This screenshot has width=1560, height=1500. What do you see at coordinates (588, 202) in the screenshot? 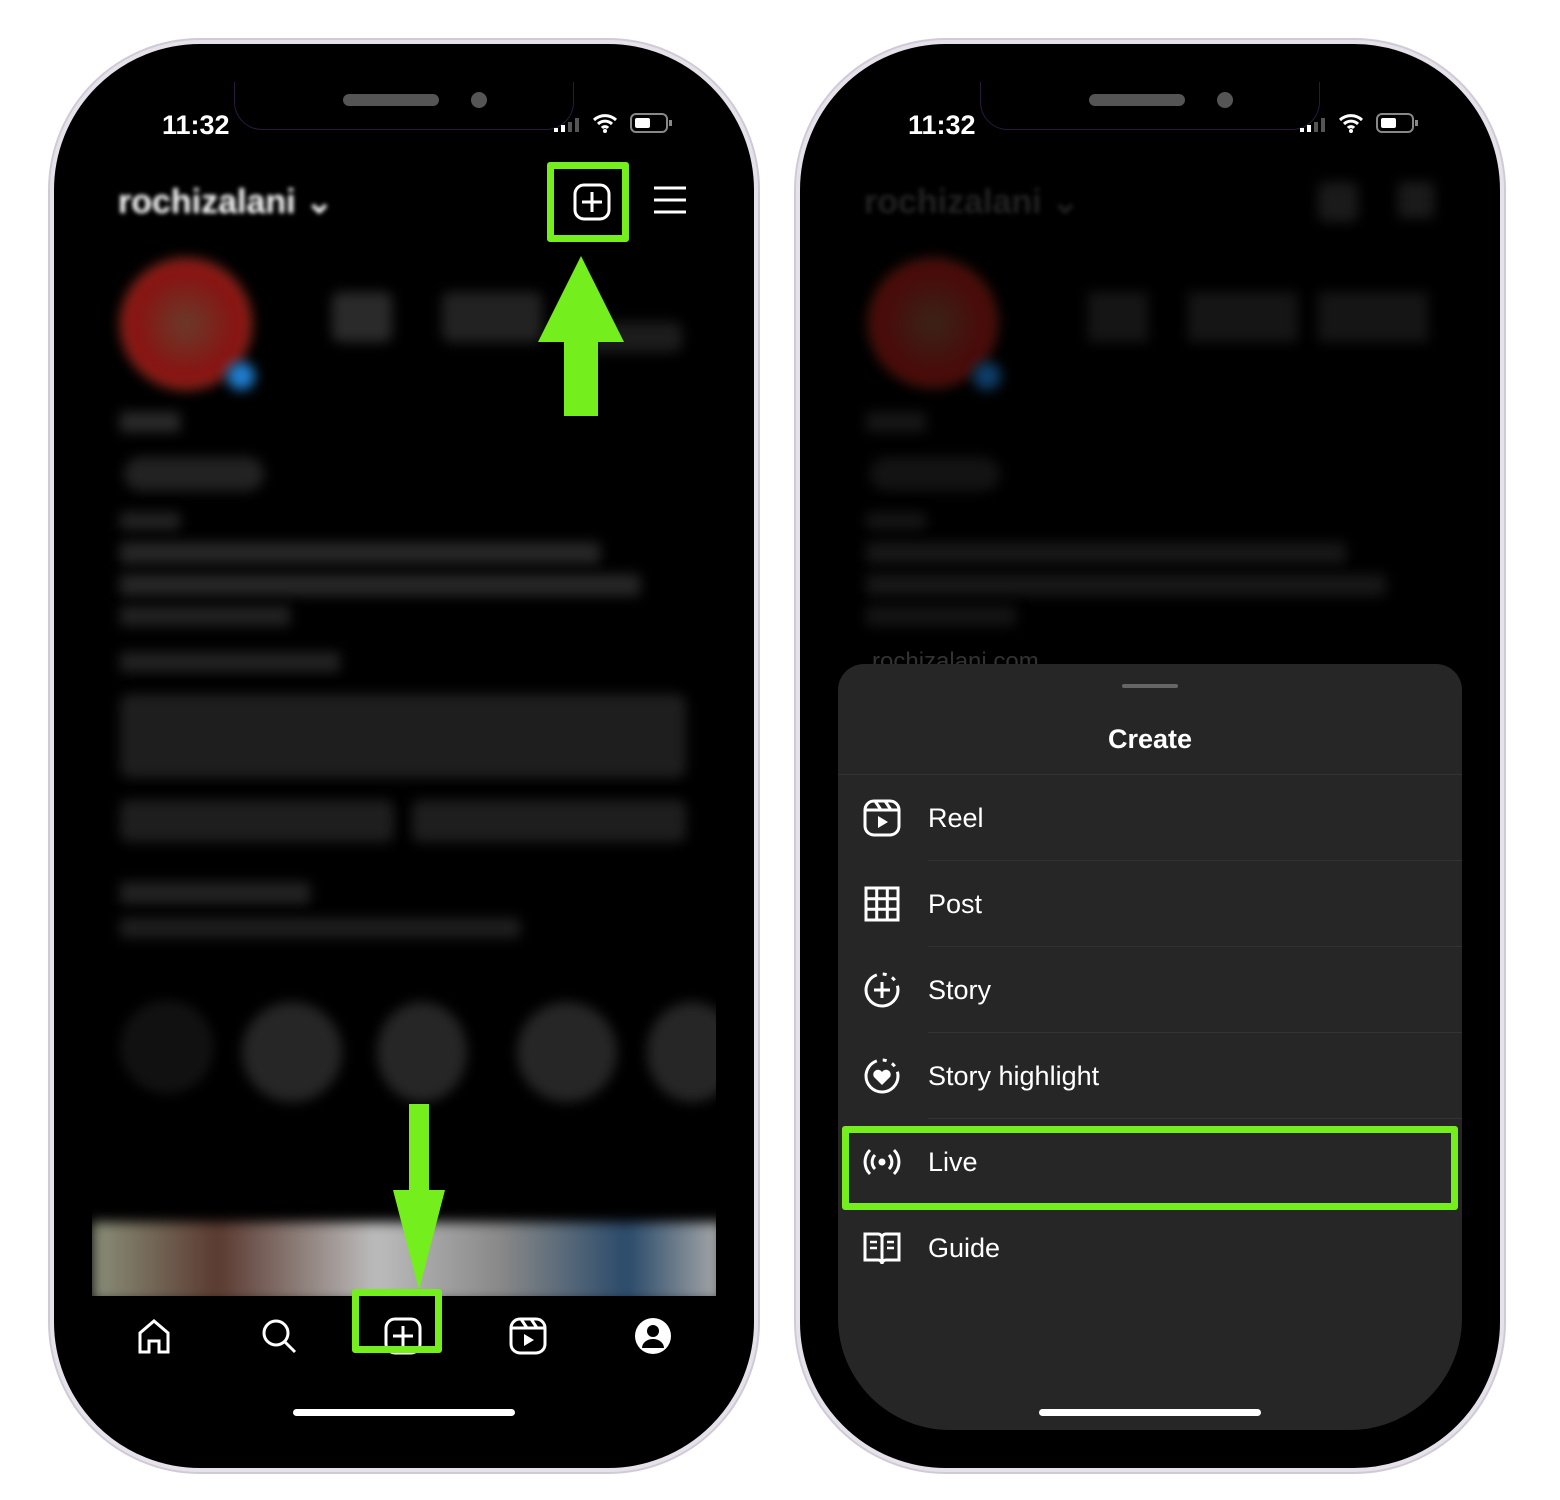
I see `highlight-create-button` at bounding box center [588, 202].